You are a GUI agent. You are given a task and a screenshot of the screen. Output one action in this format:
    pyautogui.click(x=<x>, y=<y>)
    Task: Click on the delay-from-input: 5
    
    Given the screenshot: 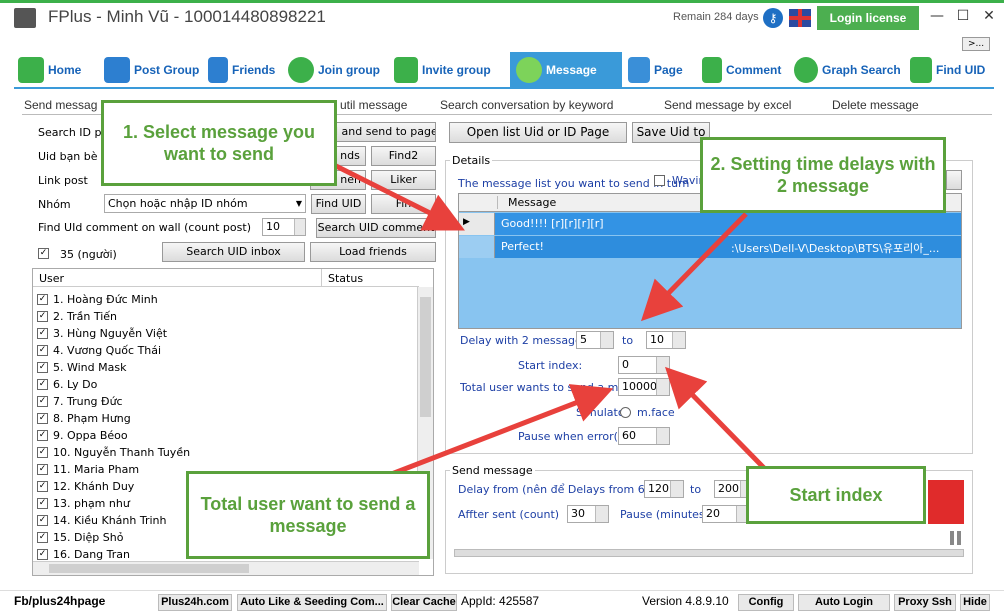 What is the action you would take?
    pyautogui.click(x=595, y=340)
    